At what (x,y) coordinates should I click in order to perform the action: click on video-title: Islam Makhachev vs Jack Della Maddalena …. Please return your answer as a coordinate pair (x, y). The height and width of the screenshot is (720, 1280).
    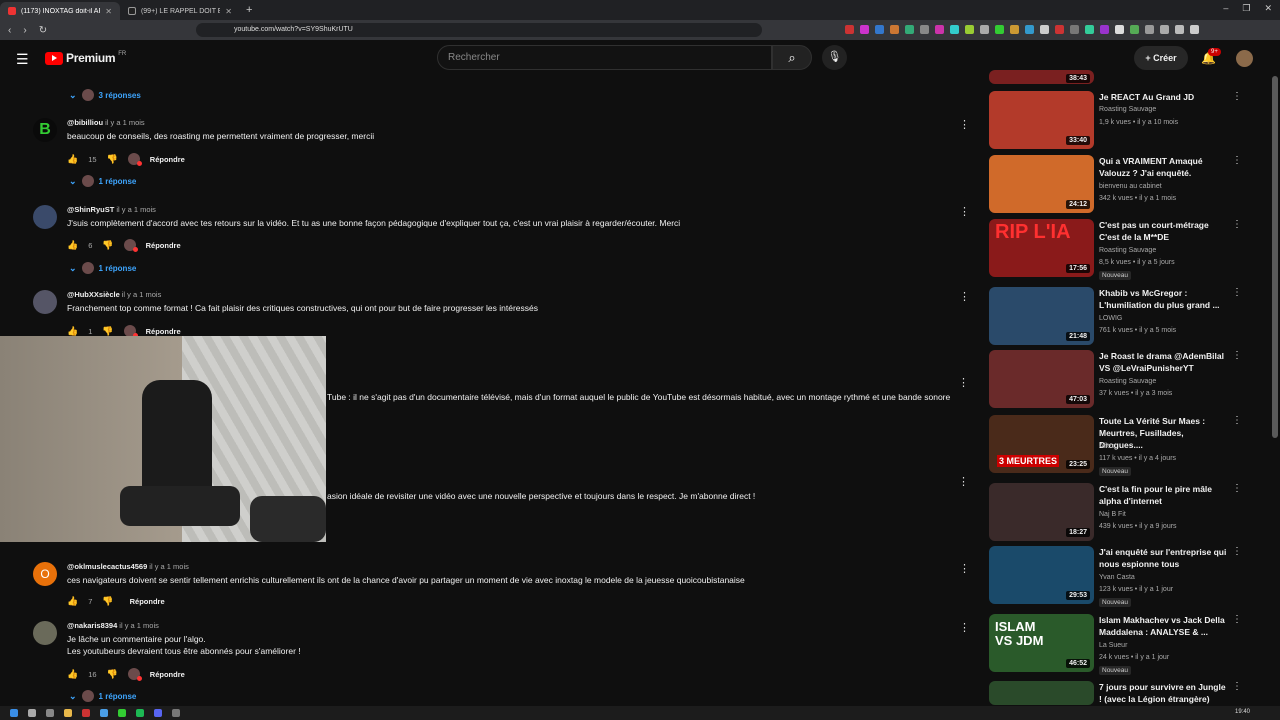
    Looking at the image, I should click on (1164, 626).